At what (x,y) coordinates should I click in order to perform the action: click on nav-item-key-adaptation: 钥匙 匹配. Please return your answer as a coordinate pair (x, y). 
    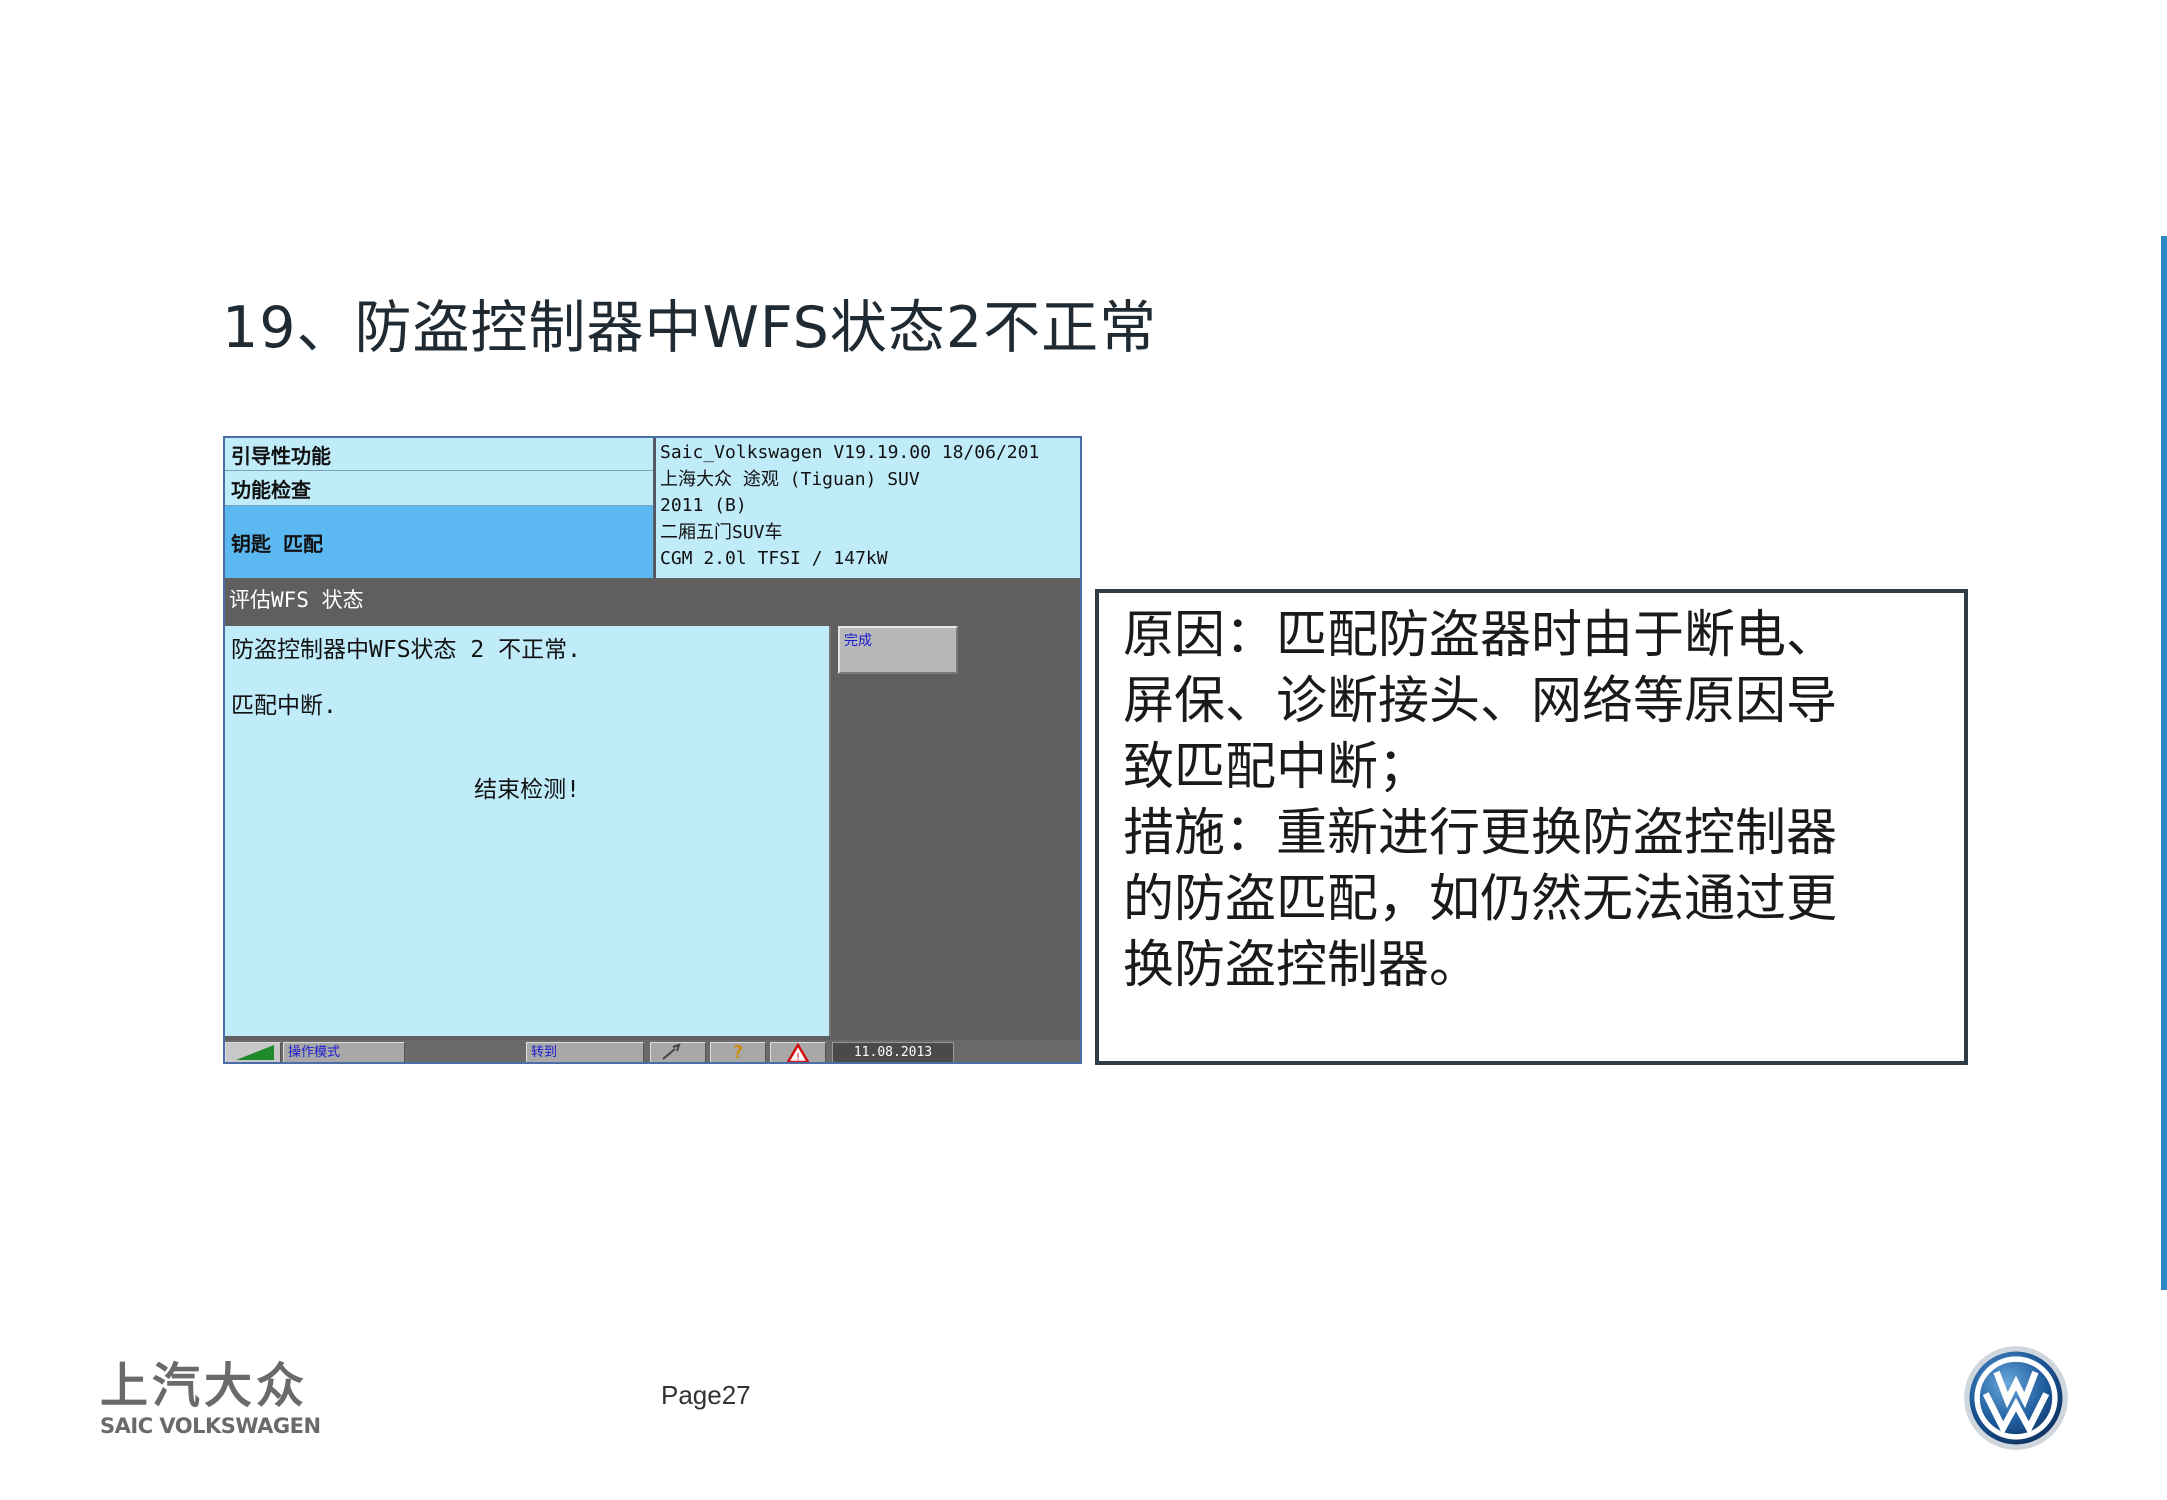
    Looking at the image, I should click on (439, 542).